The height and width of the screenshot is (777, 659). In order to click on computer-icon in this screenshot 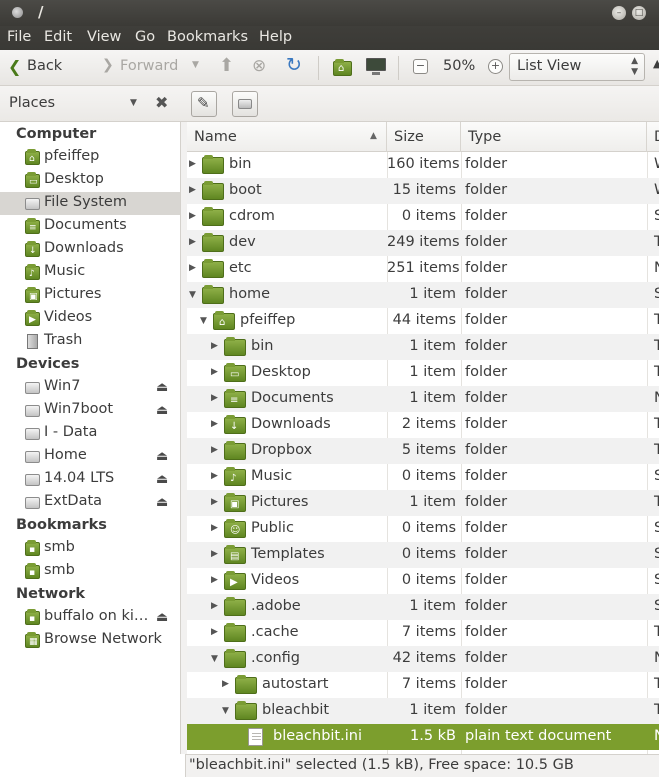, I will do `click(376, 67)`.